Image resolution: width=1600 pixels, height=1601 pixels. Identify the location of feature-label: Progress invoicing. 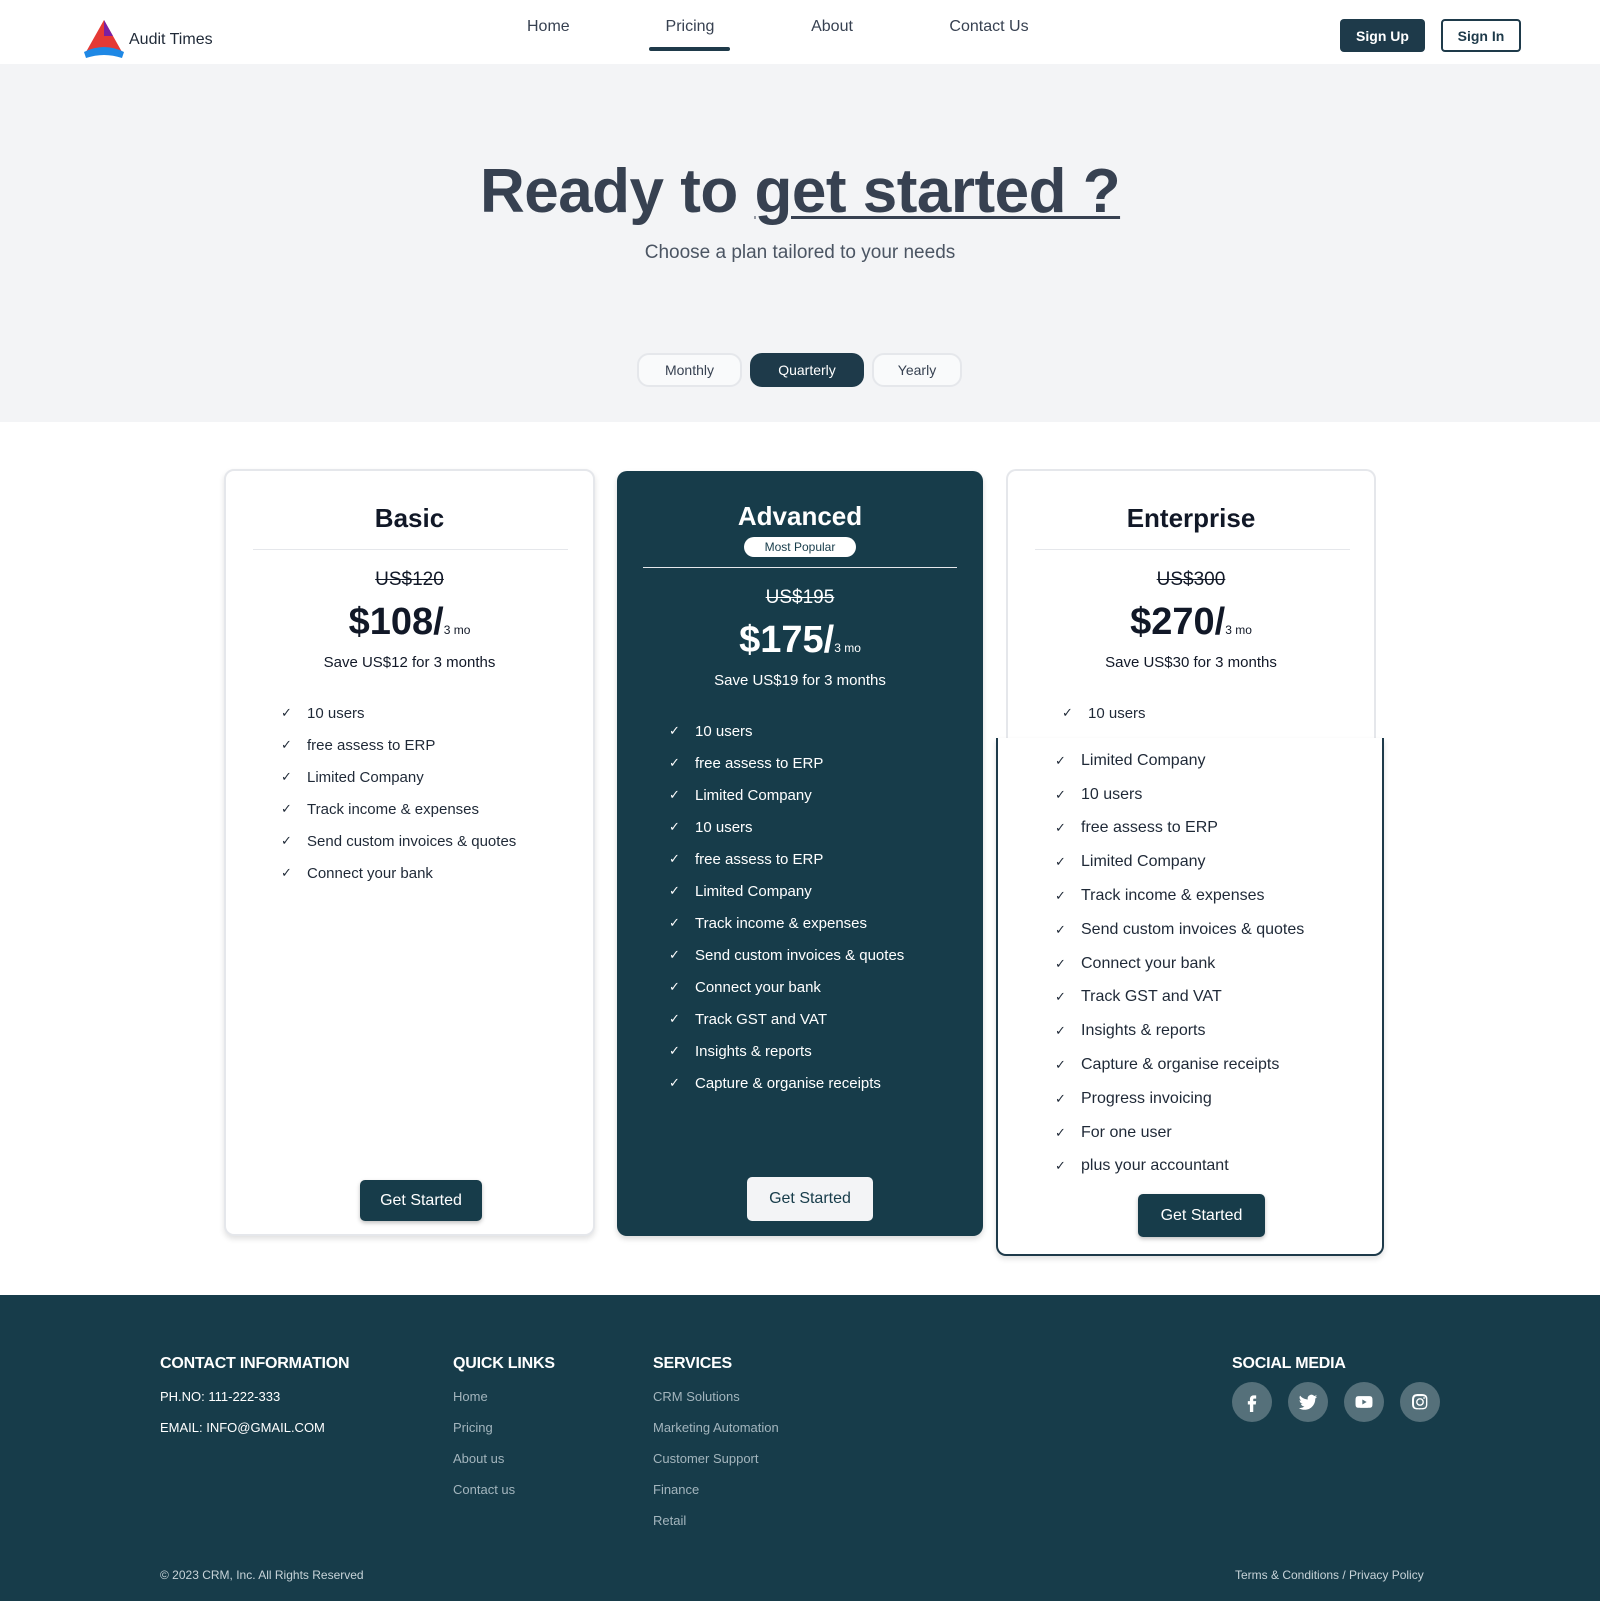
(1146, 1098).